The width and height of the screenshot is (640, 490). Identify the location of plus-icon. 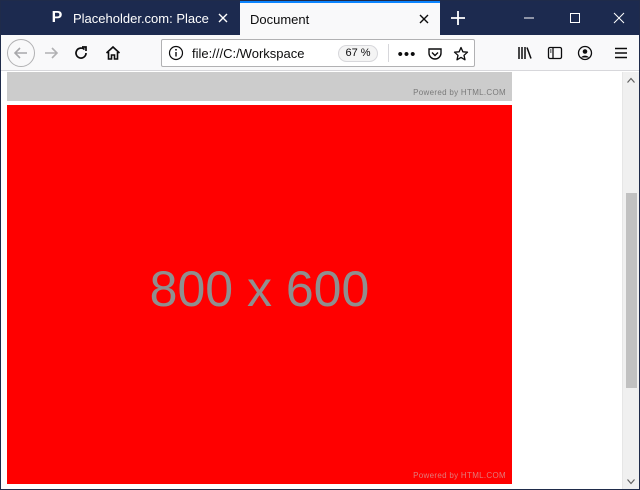
(458, 18).